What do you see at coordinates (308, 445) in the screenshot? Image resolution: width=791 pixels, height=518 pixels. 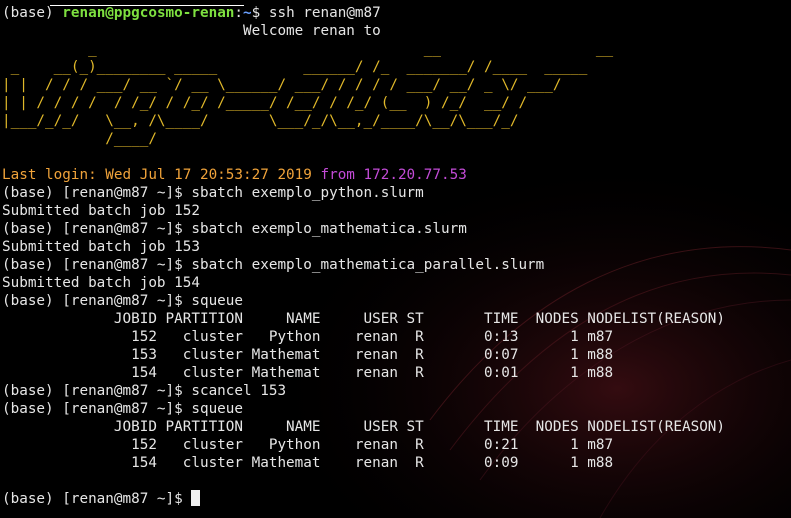 I see `terminal-text-segment: 152 cluster Python renan R 0:21 1 m87` at bounding box center [308, 445].